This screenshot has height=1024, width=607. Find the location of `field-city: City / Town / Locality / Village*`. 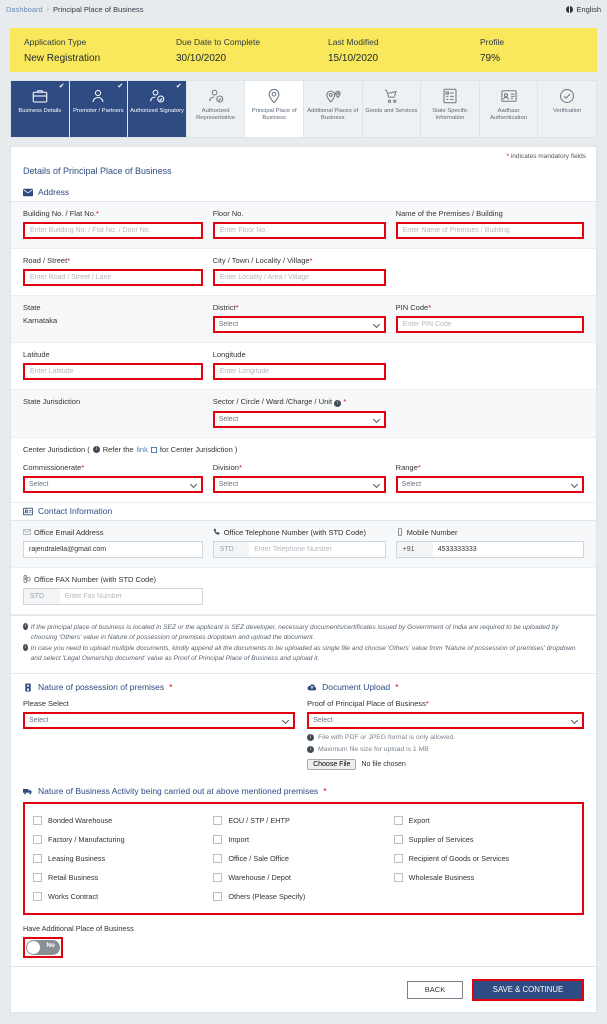

field-city: City / Town / Locality / Village* is located at coordinates (304, 271).